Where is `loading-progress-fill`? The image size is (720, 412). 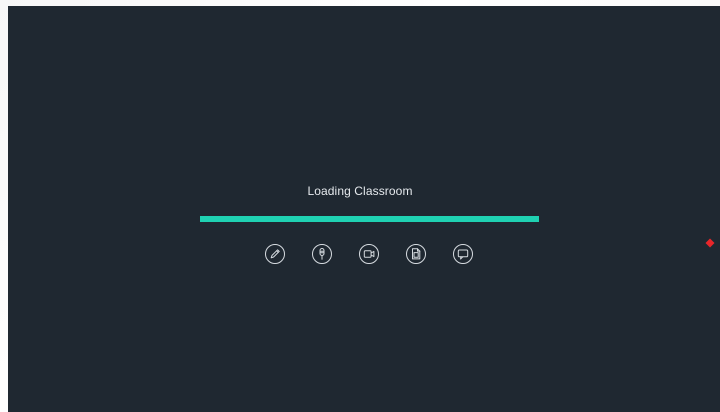 loading-progress-fill is located at coordinates (369, 219).